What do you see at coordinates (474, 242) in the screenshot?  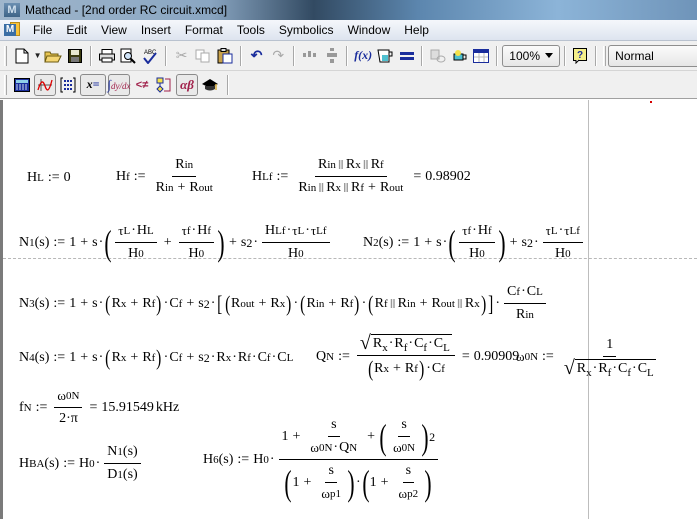 I see `equation-N2: N 2 (s) := 1 + s · ( τ f · Hf H 0 ) + s 2 · τ L · τ Lf H 0` at bounding box center [474, 242].